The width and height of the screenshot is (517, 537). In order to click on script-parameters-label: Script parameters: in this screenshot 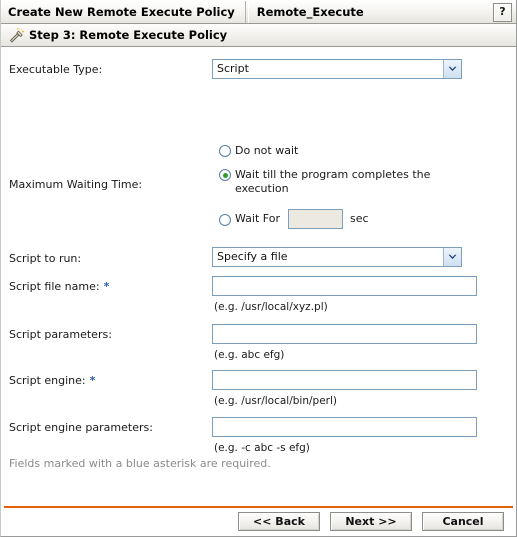, I will do `click(60, 334)`.